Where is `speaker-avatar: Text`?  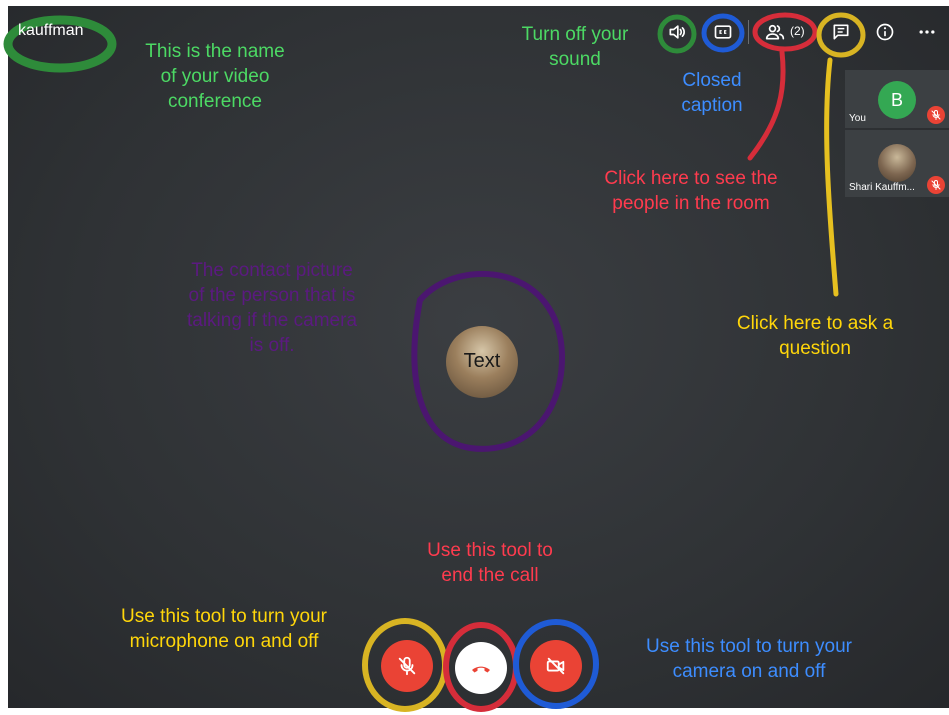 speaker-avatar: Text is located at coordinates (482, 362).